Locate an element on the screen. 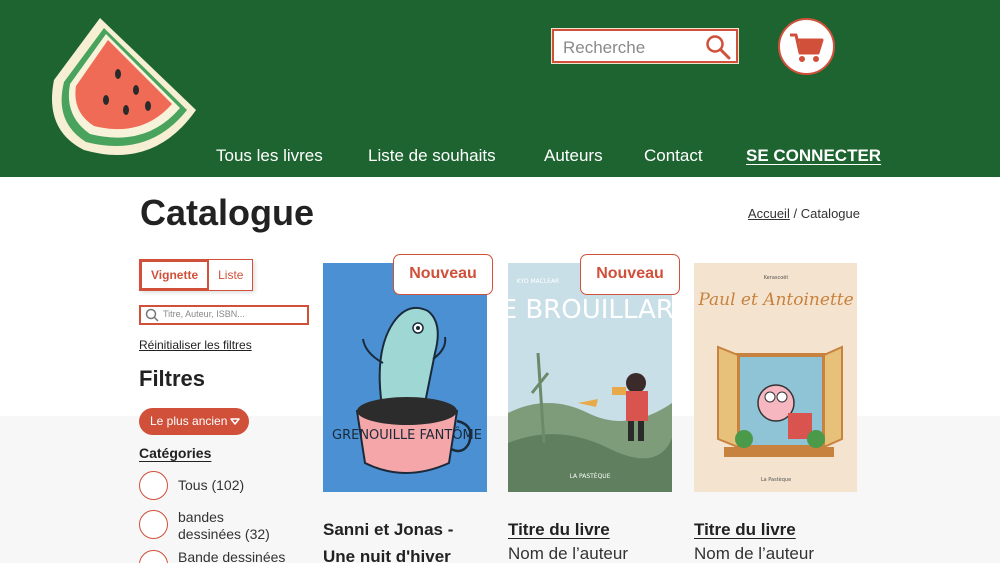 The image size is (1000, 563). sort-label: Le plus ancien is located at coordinates (189, 421).